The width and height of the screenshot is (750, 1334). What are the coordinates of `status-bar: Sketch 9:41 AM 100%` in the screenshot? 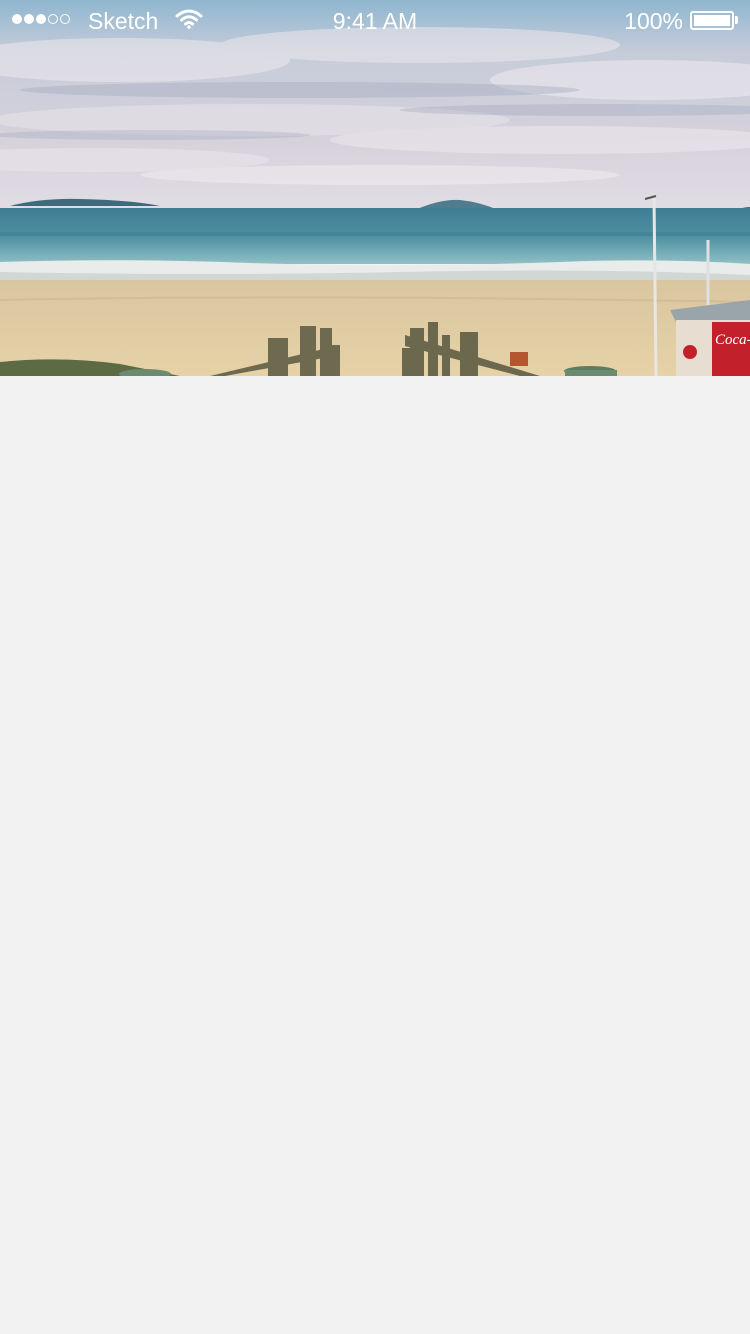 It's located at (375, 20).